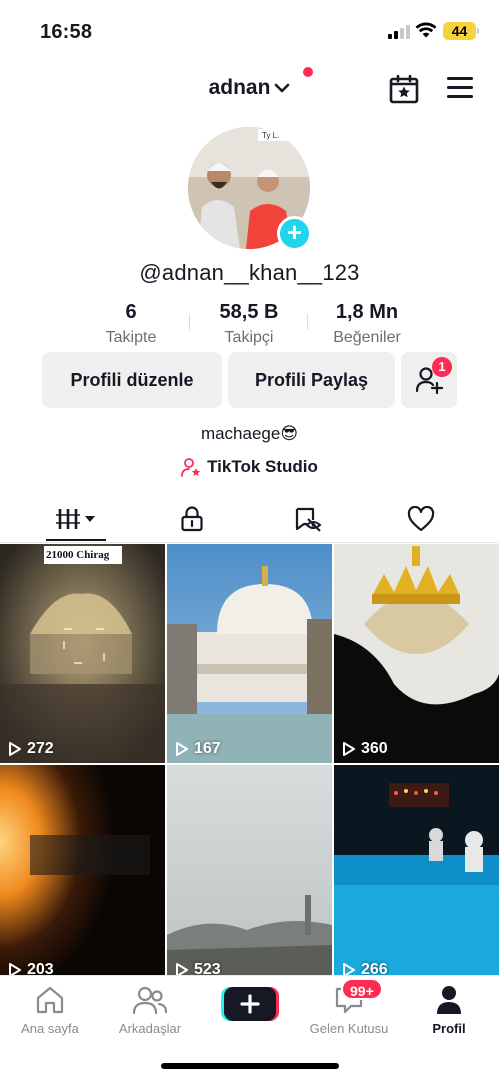  I want to click on nav-profile: Profil, so click(449, 1009).